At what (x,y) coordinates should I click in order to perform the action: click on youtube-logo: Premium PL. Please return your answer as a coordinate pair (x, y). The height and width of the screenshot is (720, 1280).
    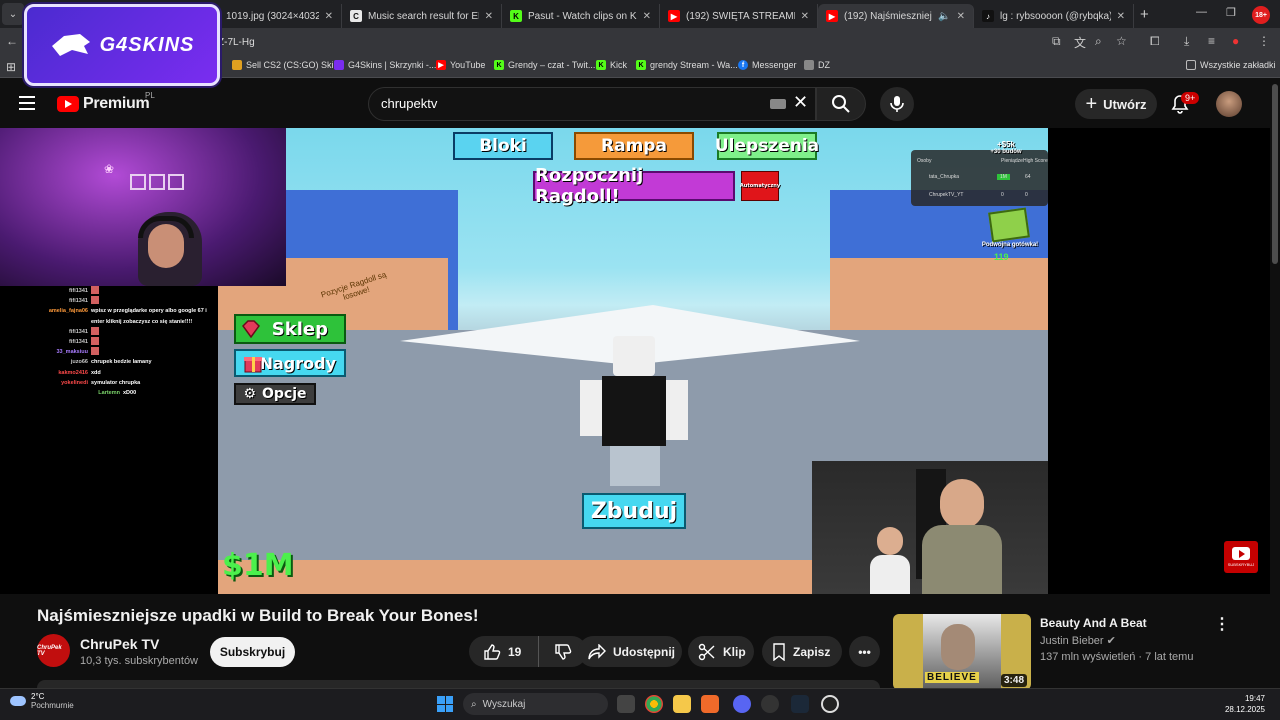
    Looking at the image, I should click on (106, 102).